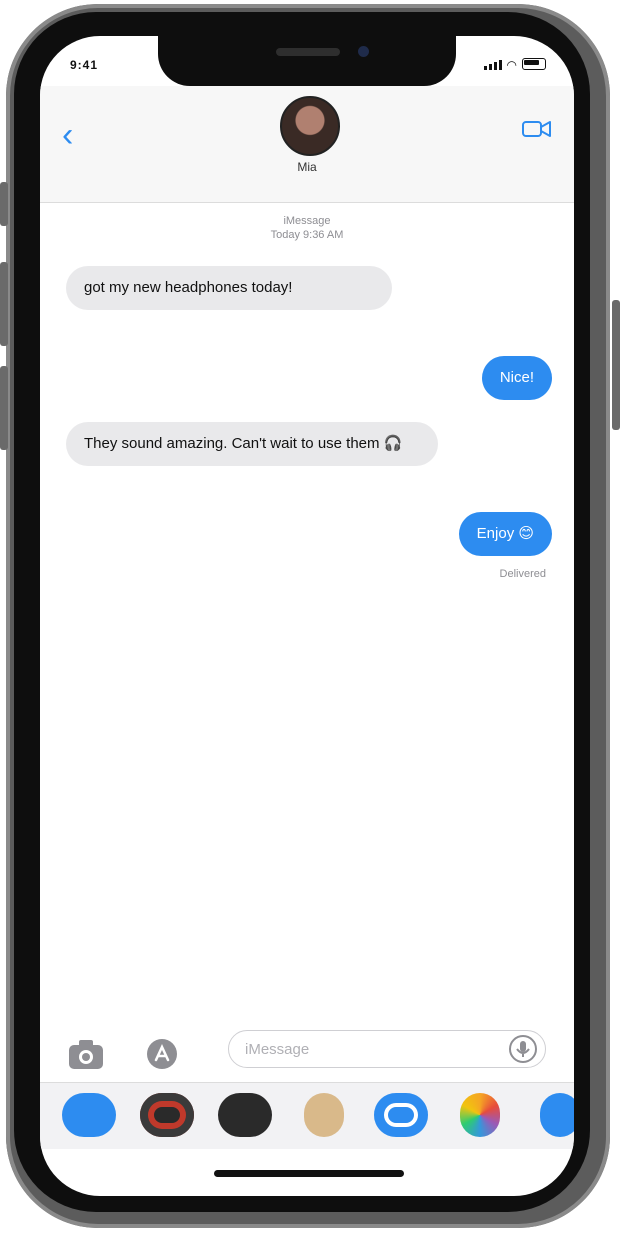 This screenshot has height=1234, width=620. What do you see at coordinates (363, 51) in the screenshot?
I see `front-camera` at bounding box center [363, 51].